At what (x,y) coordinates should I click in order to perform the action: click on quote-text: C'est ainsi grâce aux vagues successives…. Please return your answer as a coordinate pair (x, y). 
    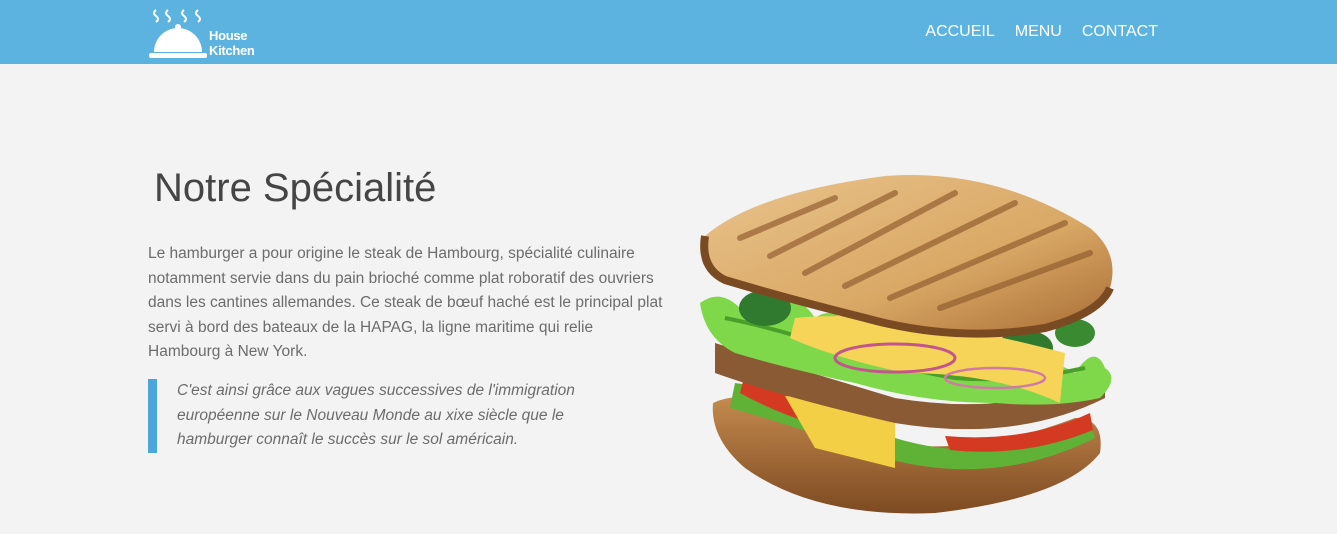
    Looking at the image, I should click on (376, 415).